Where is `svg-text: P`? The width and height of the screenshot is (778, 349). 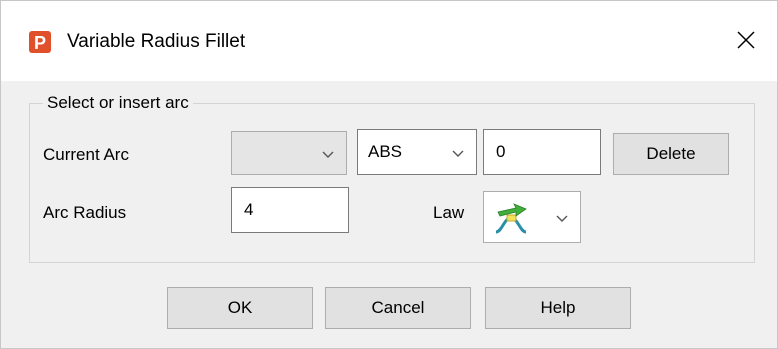 svg-text: P is located at coordinates (40, 43).